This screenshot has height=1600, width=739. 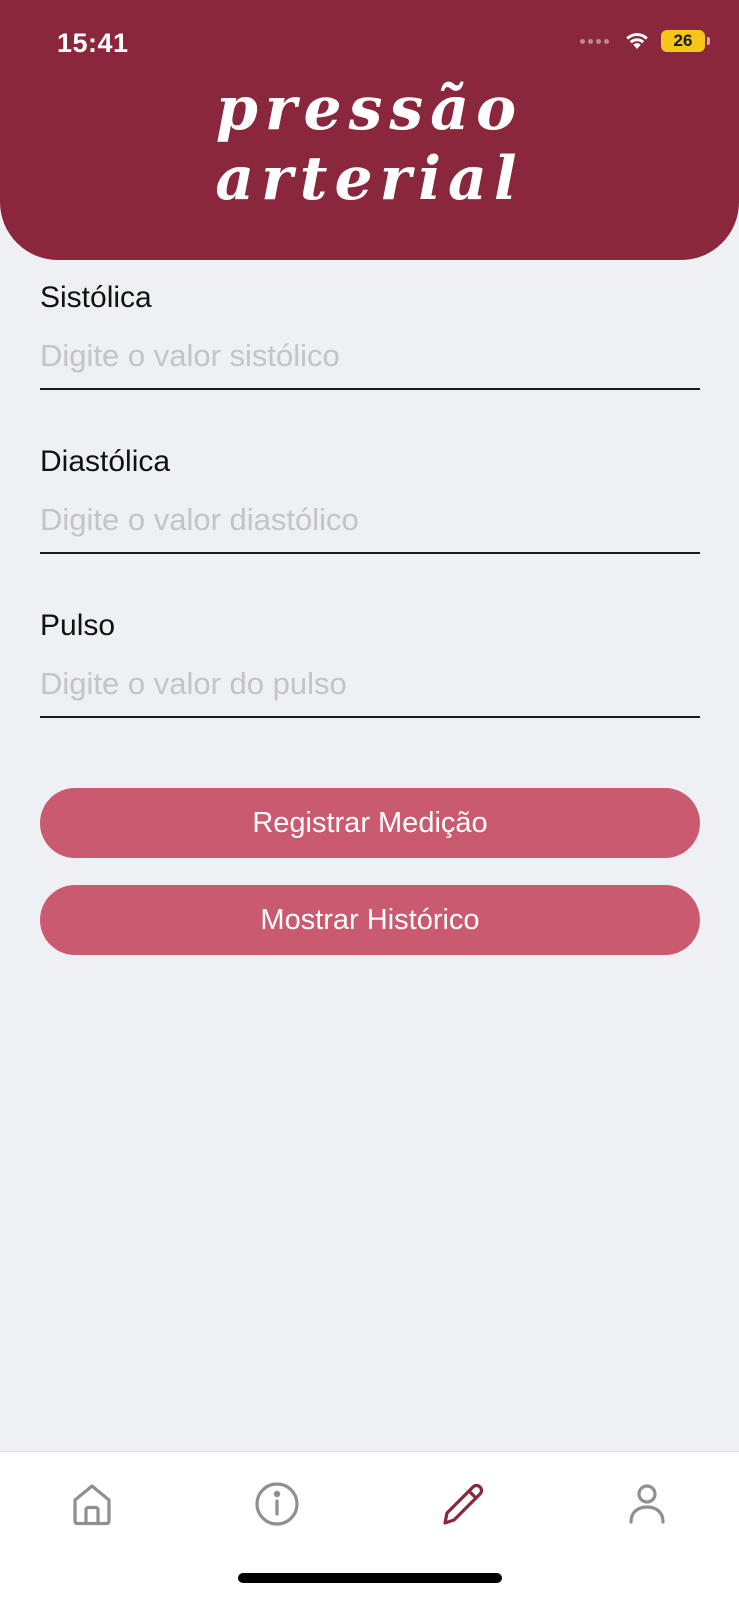 I want to click on status-time: 15:41, so click(x=93, y=43).